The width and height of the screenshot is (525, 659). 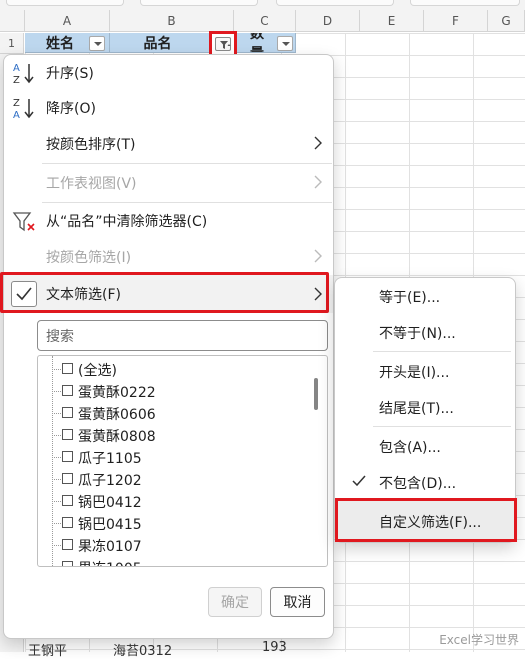 I want to click on menu-label: 降序(O), so click(x=71, y=109).